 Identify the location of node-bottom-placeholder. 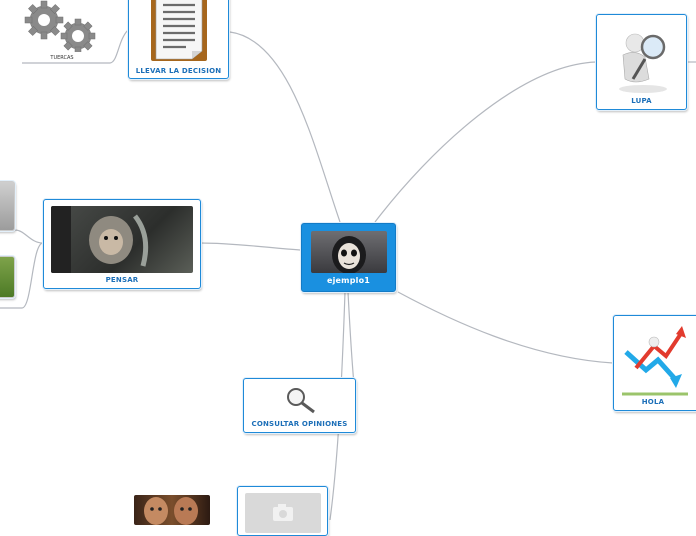
(282, 511).